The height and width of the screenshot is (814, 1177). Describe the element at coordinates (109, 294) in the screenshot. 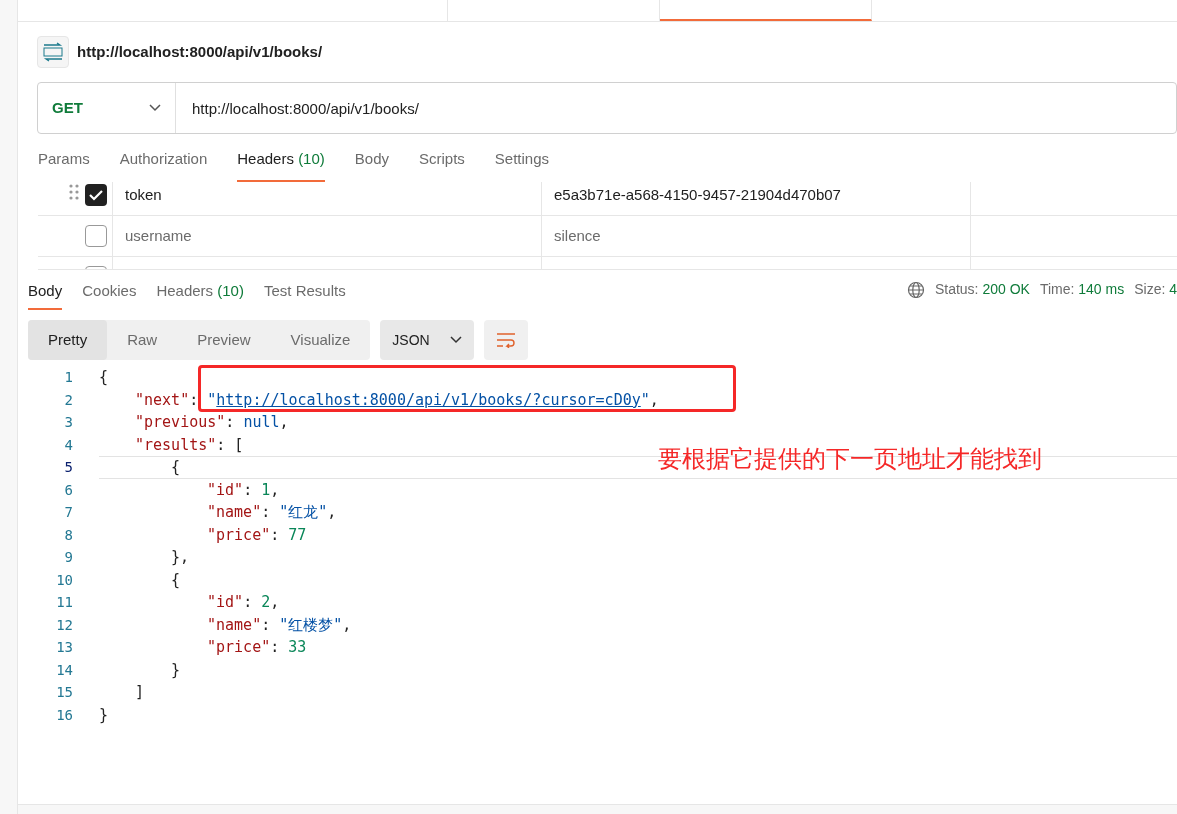

I see `response-tab: Cookies` at that location.